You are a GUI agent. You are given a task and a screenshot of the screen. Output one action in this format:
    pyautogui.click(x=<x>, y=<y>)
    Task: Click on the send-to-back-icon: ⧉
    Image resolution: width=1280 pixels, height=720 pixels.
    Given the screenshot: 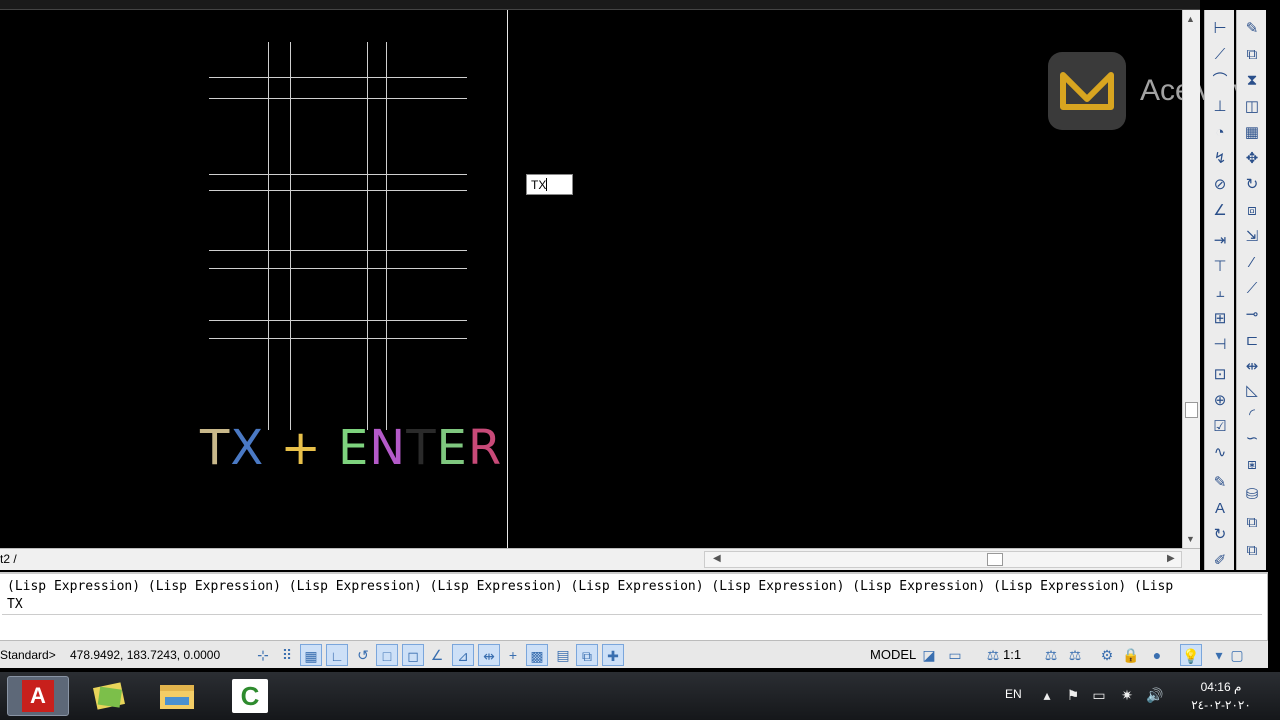 What is the action you would take?
    pyautogui.click(x=1252, y=551)
    